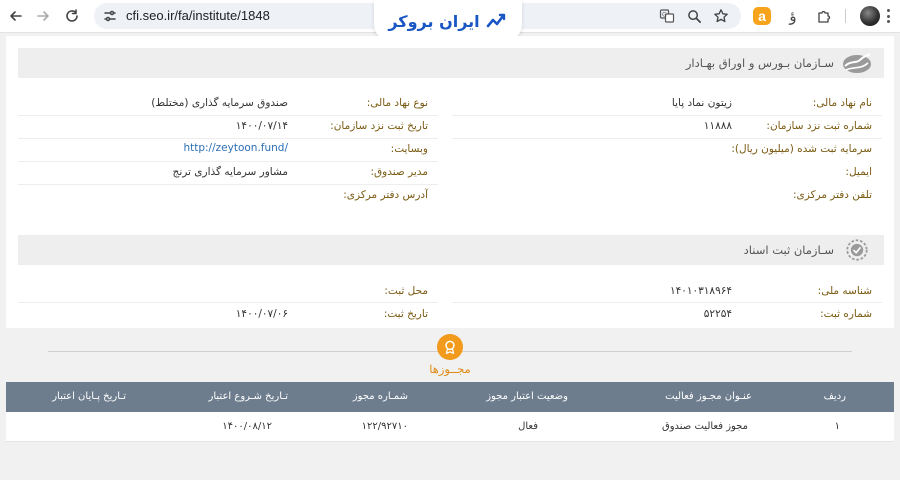 The height and width of the screenshot is (480, 900). Describe the element at coordinates (528, 426) in the screenshot. I see `cell-license-status: فعال` at that location.